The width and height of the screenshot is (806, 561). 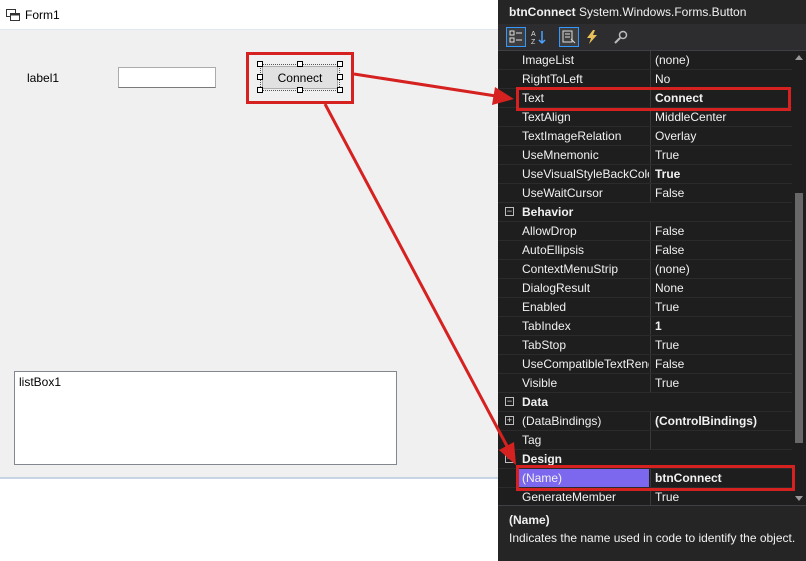 I want to click on property-row: Visible True, so click(x=645, y=383).